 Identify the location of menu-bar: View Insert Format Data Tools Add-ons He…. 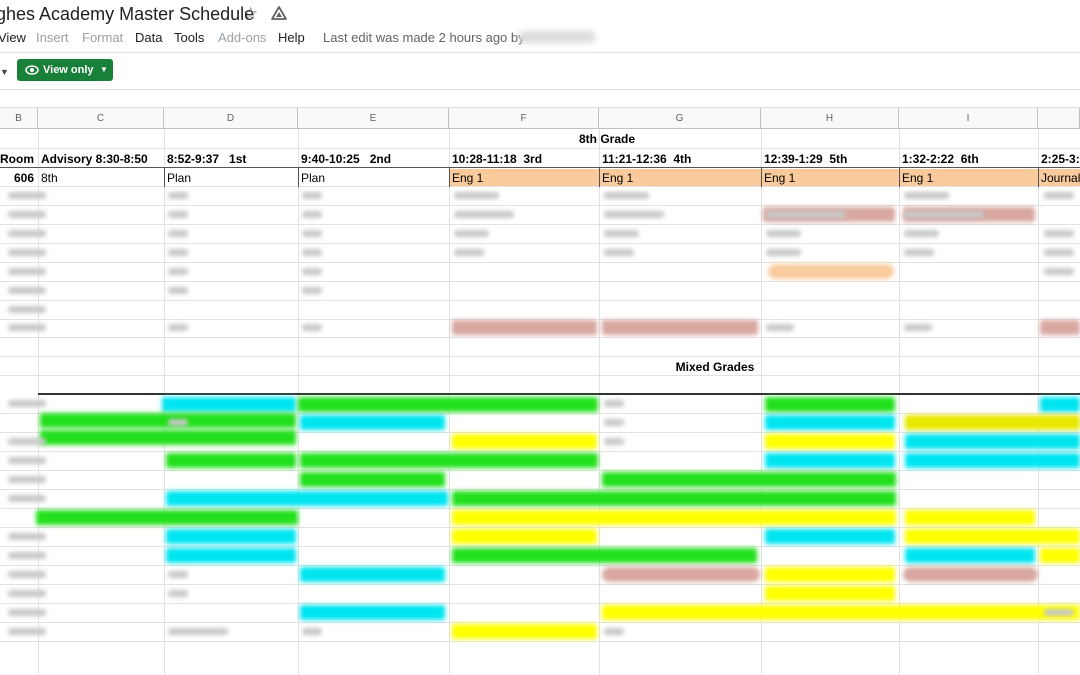
(540, 38).